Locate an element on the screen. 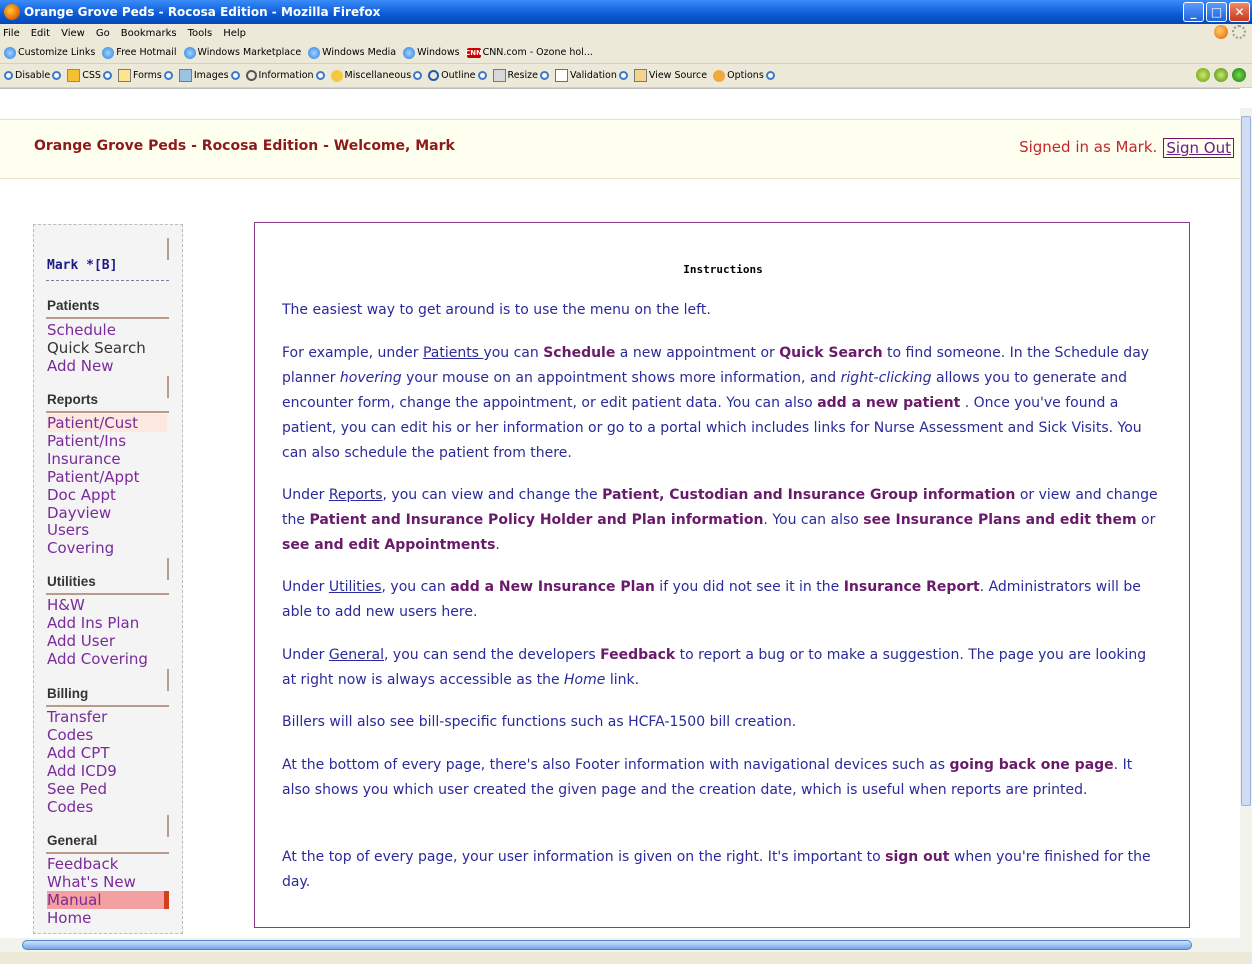 The width and height of the screenshot is (1252, 964). bookmark-customize-links: Customize Links is located at coordinates (49, 52).